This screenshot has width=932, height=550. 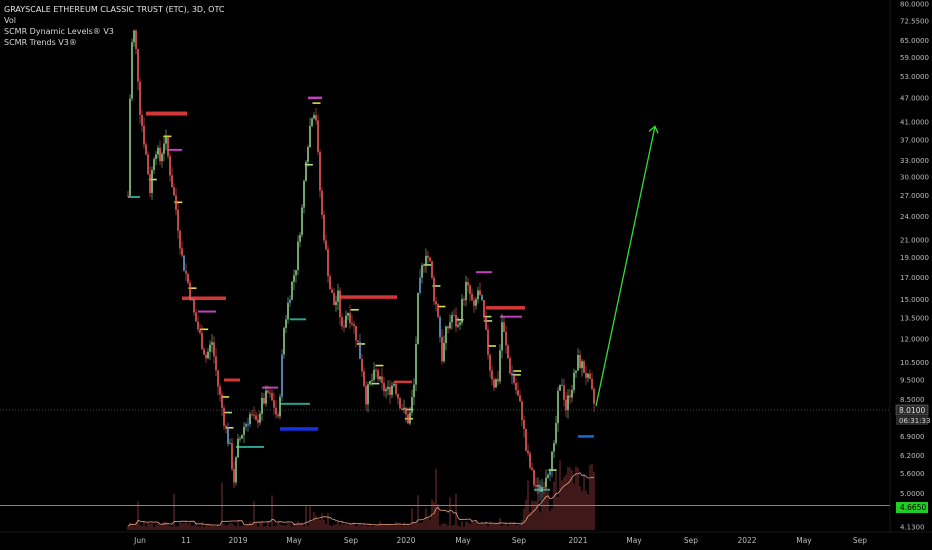 I want to click on support-level-label: 4.6650, so click(x=912, y=507).